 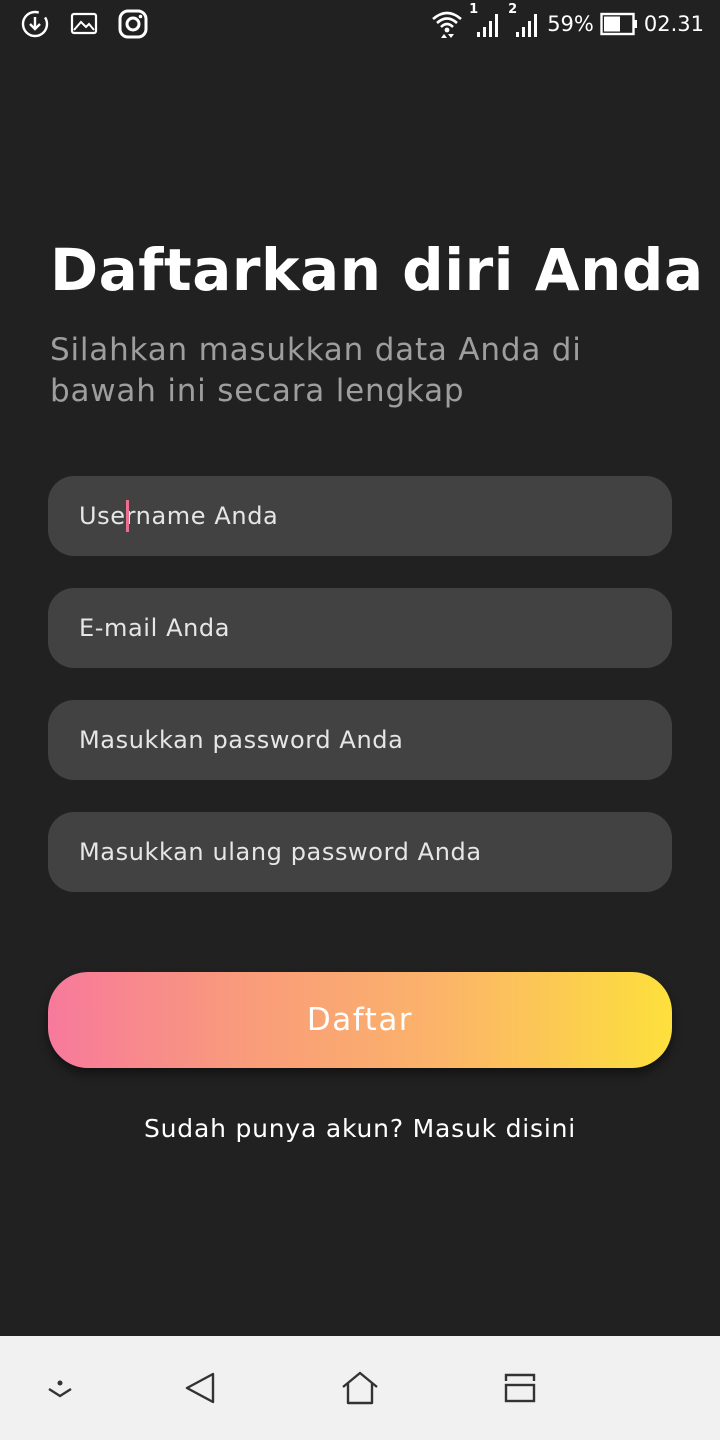 What do you see at coordinates (375, 852) in the screenshot?
I see `confirm-password-input` at bounding box center [375, 852].